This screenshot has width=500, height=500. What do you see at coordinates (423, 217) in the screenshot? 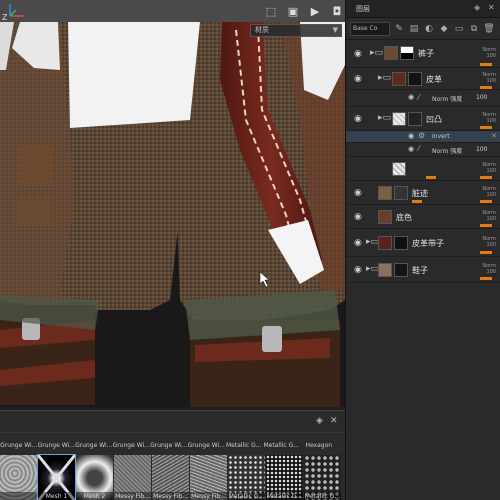
I see `layer-row: ◉ 底色 Norm 100` at bounding box center [423, 217].